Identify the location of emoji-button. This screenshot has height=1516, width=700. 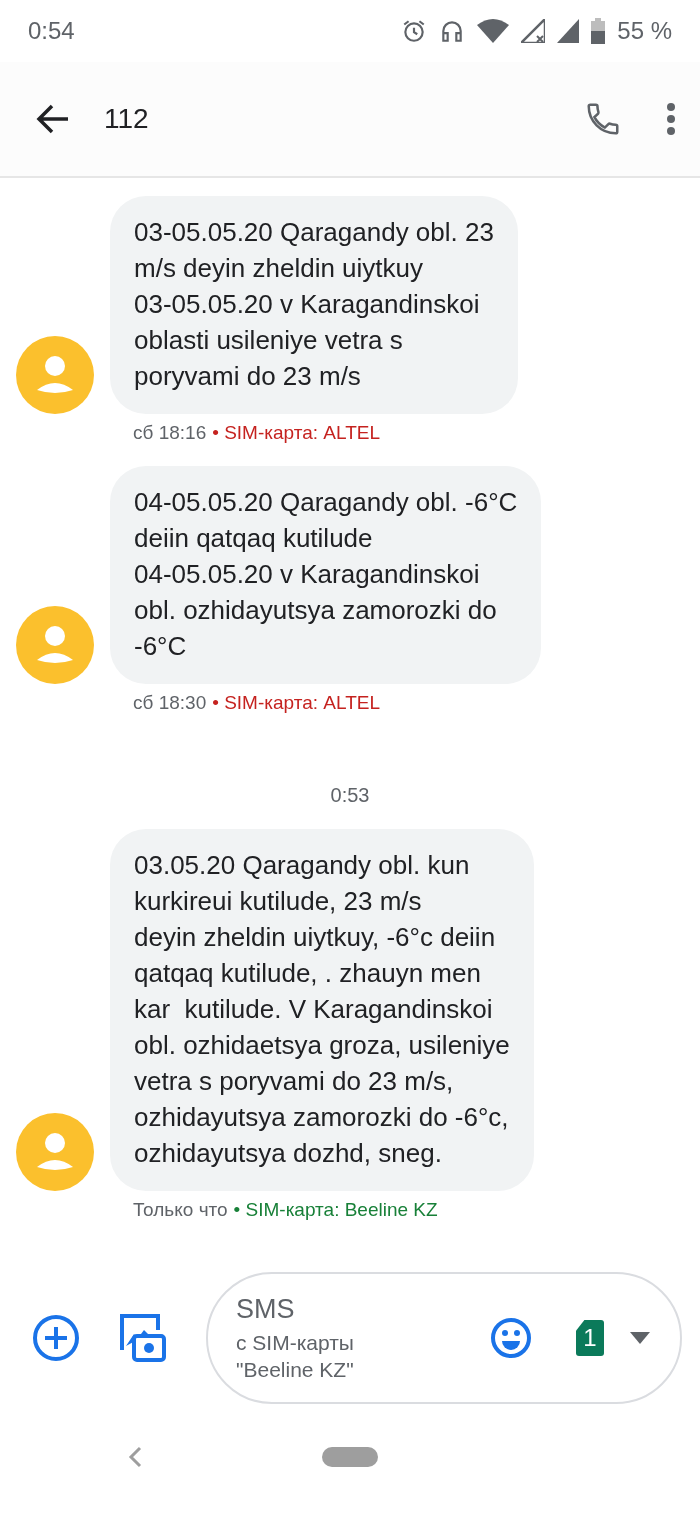
(511, 1338).